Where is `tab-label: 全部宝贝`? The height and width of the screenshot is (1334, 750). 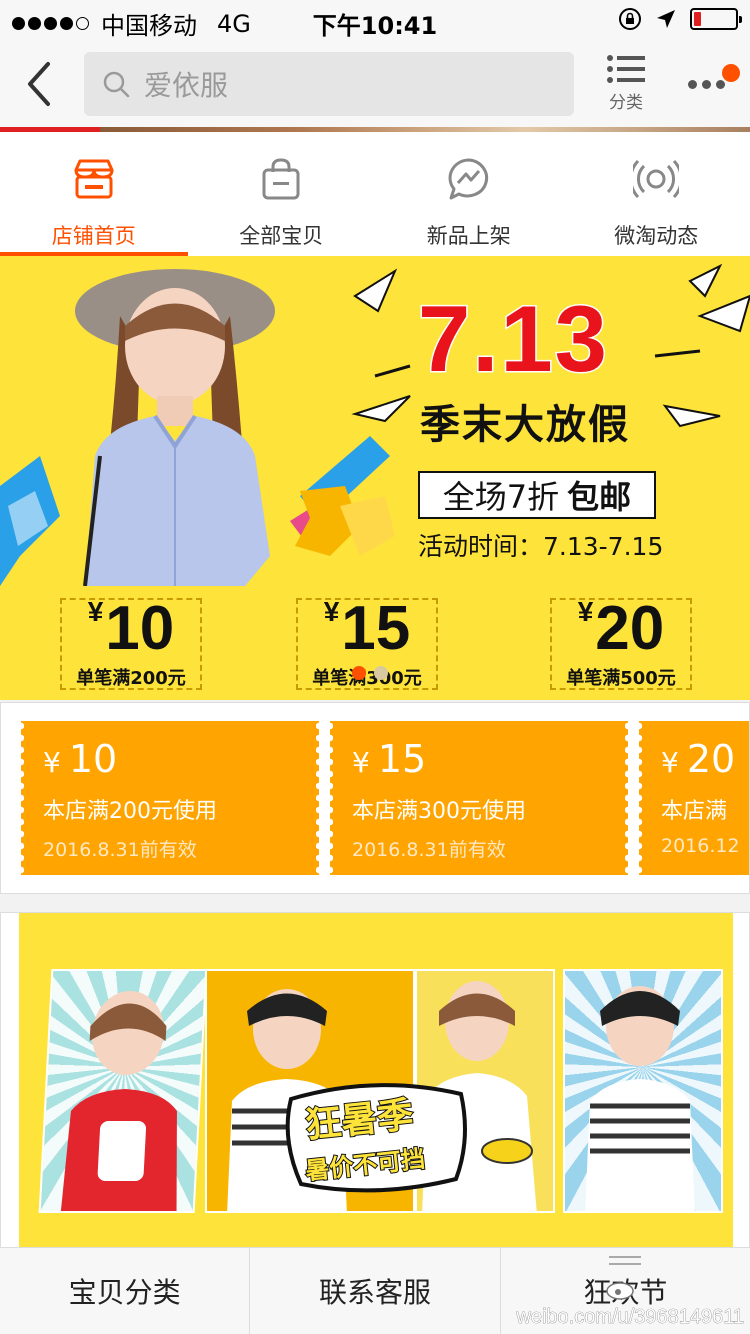
tab-label: 全部宝贝 is located at coordinates (281, 236).